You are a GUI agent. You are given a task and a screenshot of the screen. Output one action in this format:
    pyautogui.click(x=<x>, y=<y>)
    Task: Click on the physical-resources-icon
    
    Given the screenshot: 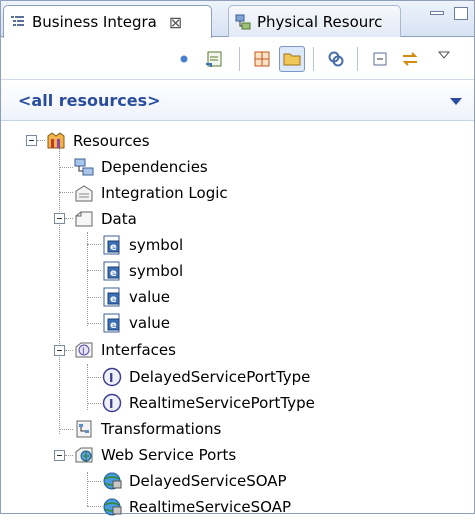 What is the action you would take?
    pyautogui.click(x=243, y=21)
    